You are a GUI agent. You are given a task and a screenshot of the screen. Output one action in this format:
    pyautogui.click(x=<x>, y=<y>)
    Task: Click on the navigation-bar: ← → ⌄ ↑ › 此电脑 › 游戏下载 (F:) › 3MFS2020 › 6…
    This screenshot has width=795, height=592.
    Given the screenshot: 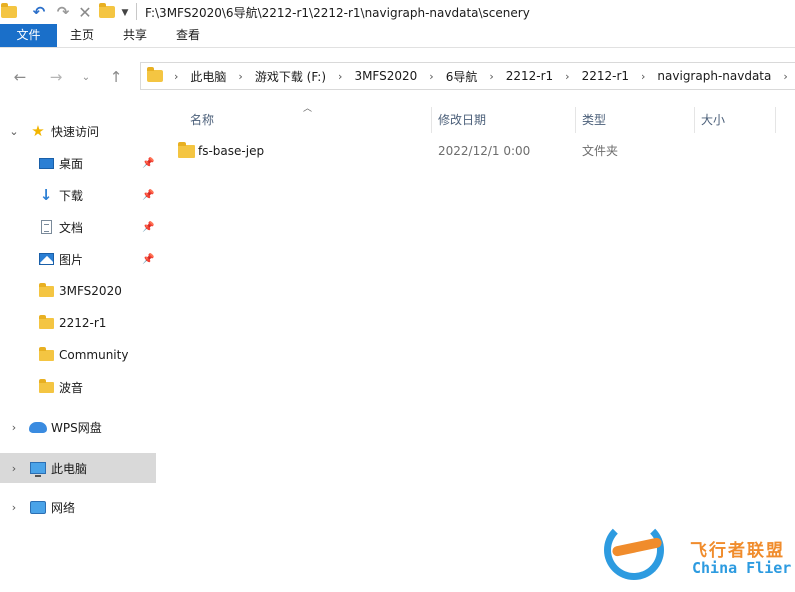 What is the action you would take?
    pyautogui.click(x=397, y=75)
    